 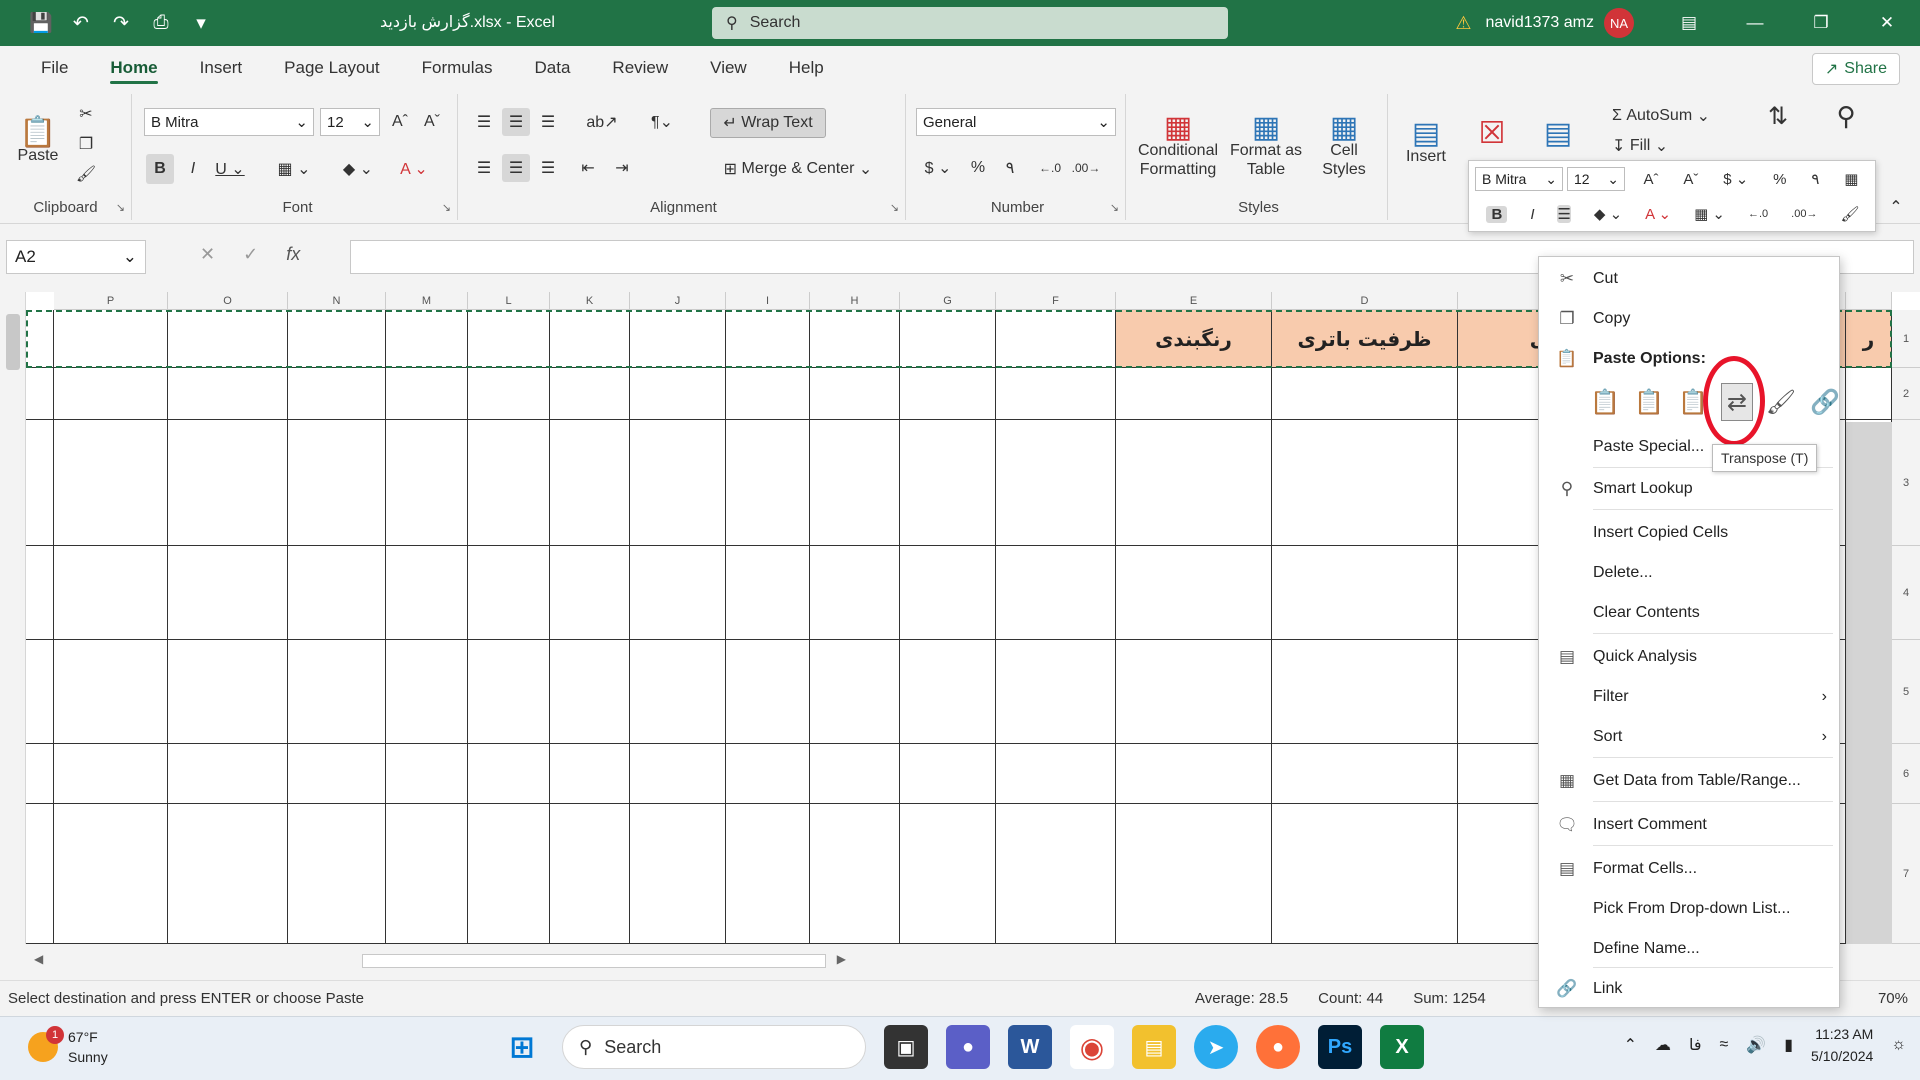 I want to click on mini-size-combo: 12 ⌄, so click(x=1596, y=179).